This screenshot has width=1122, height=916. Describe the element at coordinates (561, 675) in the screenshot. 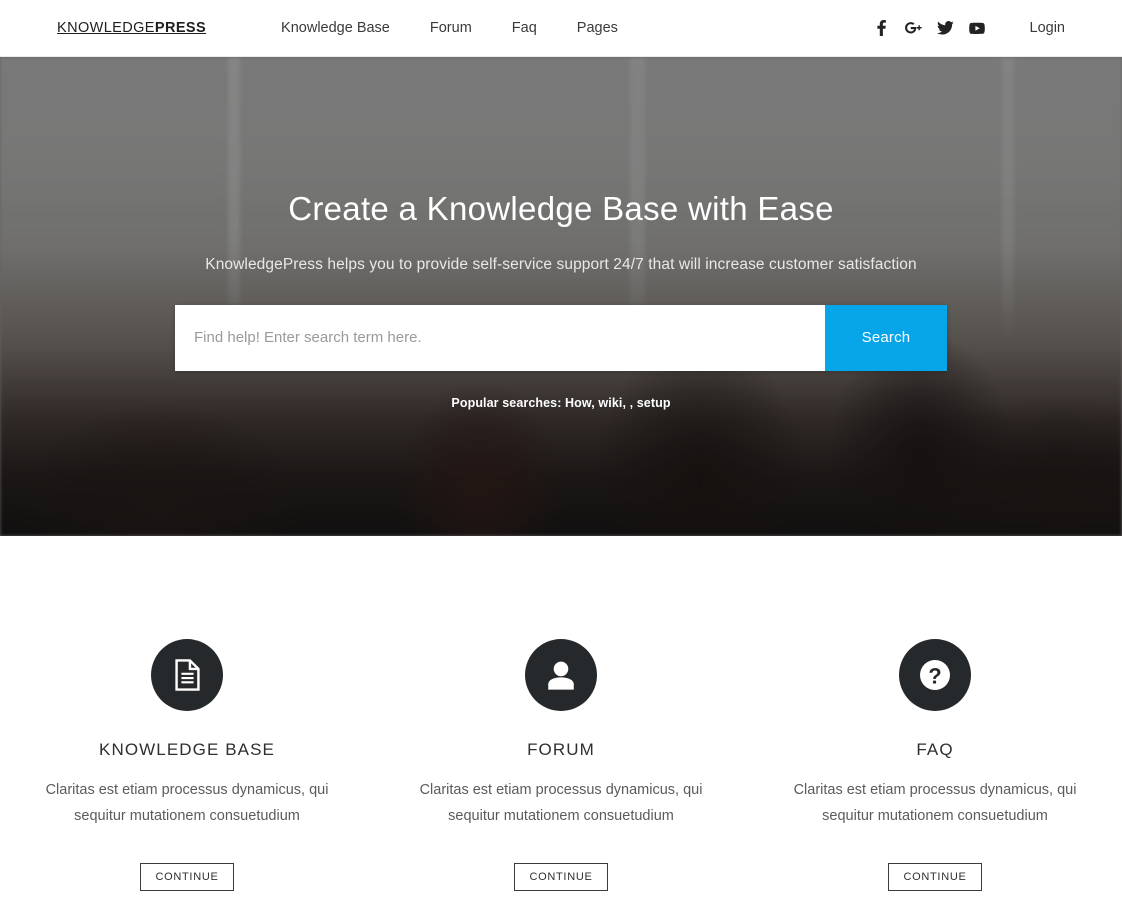

I see `user-icon` at that location.